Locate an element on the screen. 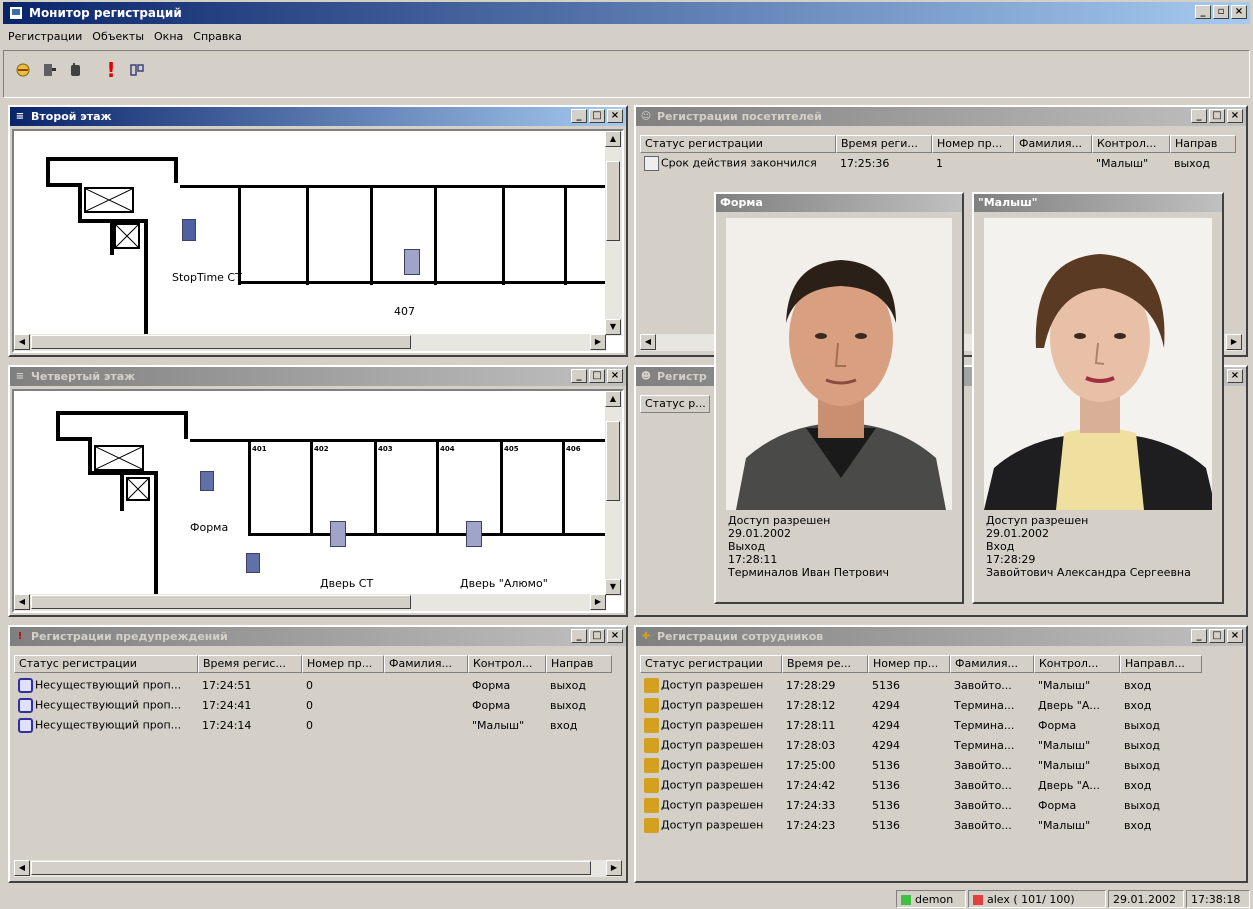 This screenshot has width=1253, height=909. app-titlebar: Монитор регистраций _ ▫ × is located at coordinates (626, 13).